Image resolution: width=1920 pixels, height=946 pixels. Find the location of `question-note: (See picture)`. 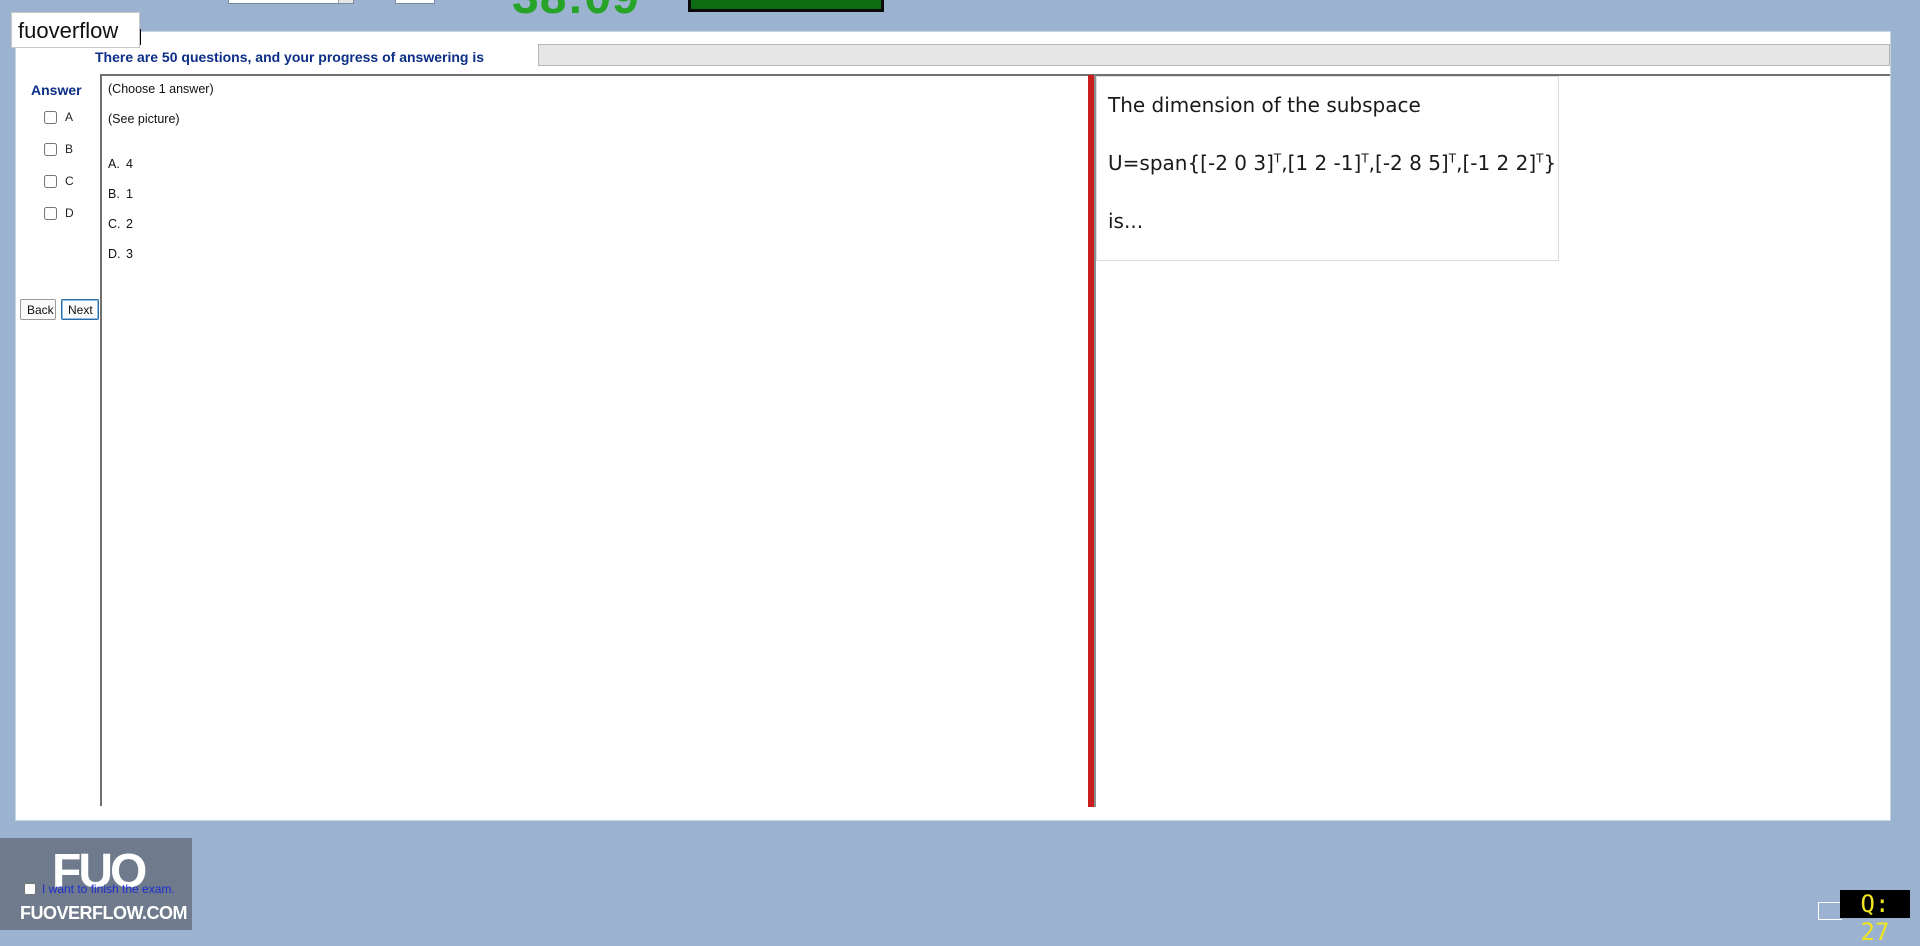

question-note: (See picture) is located at coordinates (144, 119).